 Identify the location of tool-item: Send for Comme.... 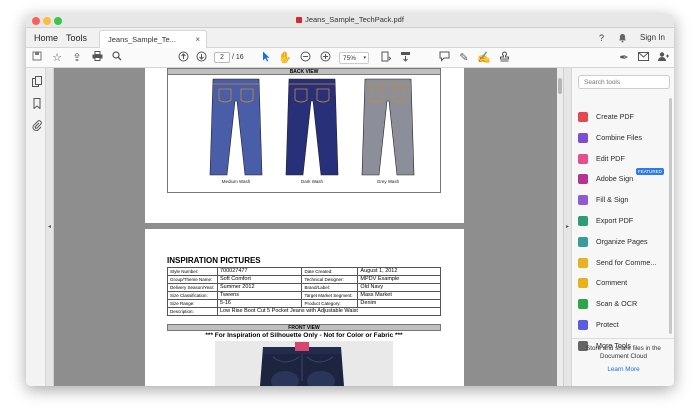
(625, 263).